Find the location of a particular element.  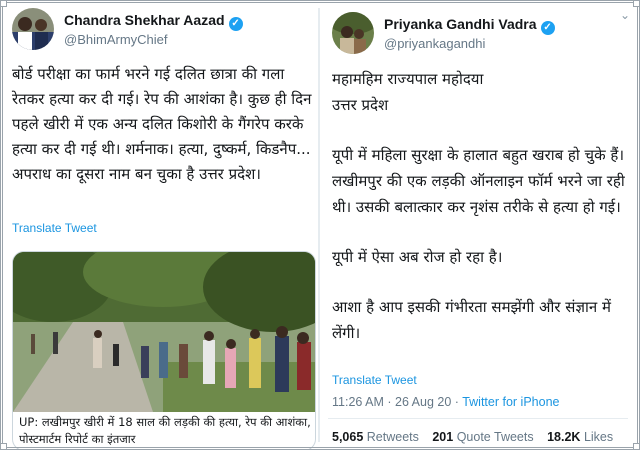

tweet-header: Priyanka Gandhi Vadra ✓ @priyankagandhi ⌄ is located at coordinates (478, 30).